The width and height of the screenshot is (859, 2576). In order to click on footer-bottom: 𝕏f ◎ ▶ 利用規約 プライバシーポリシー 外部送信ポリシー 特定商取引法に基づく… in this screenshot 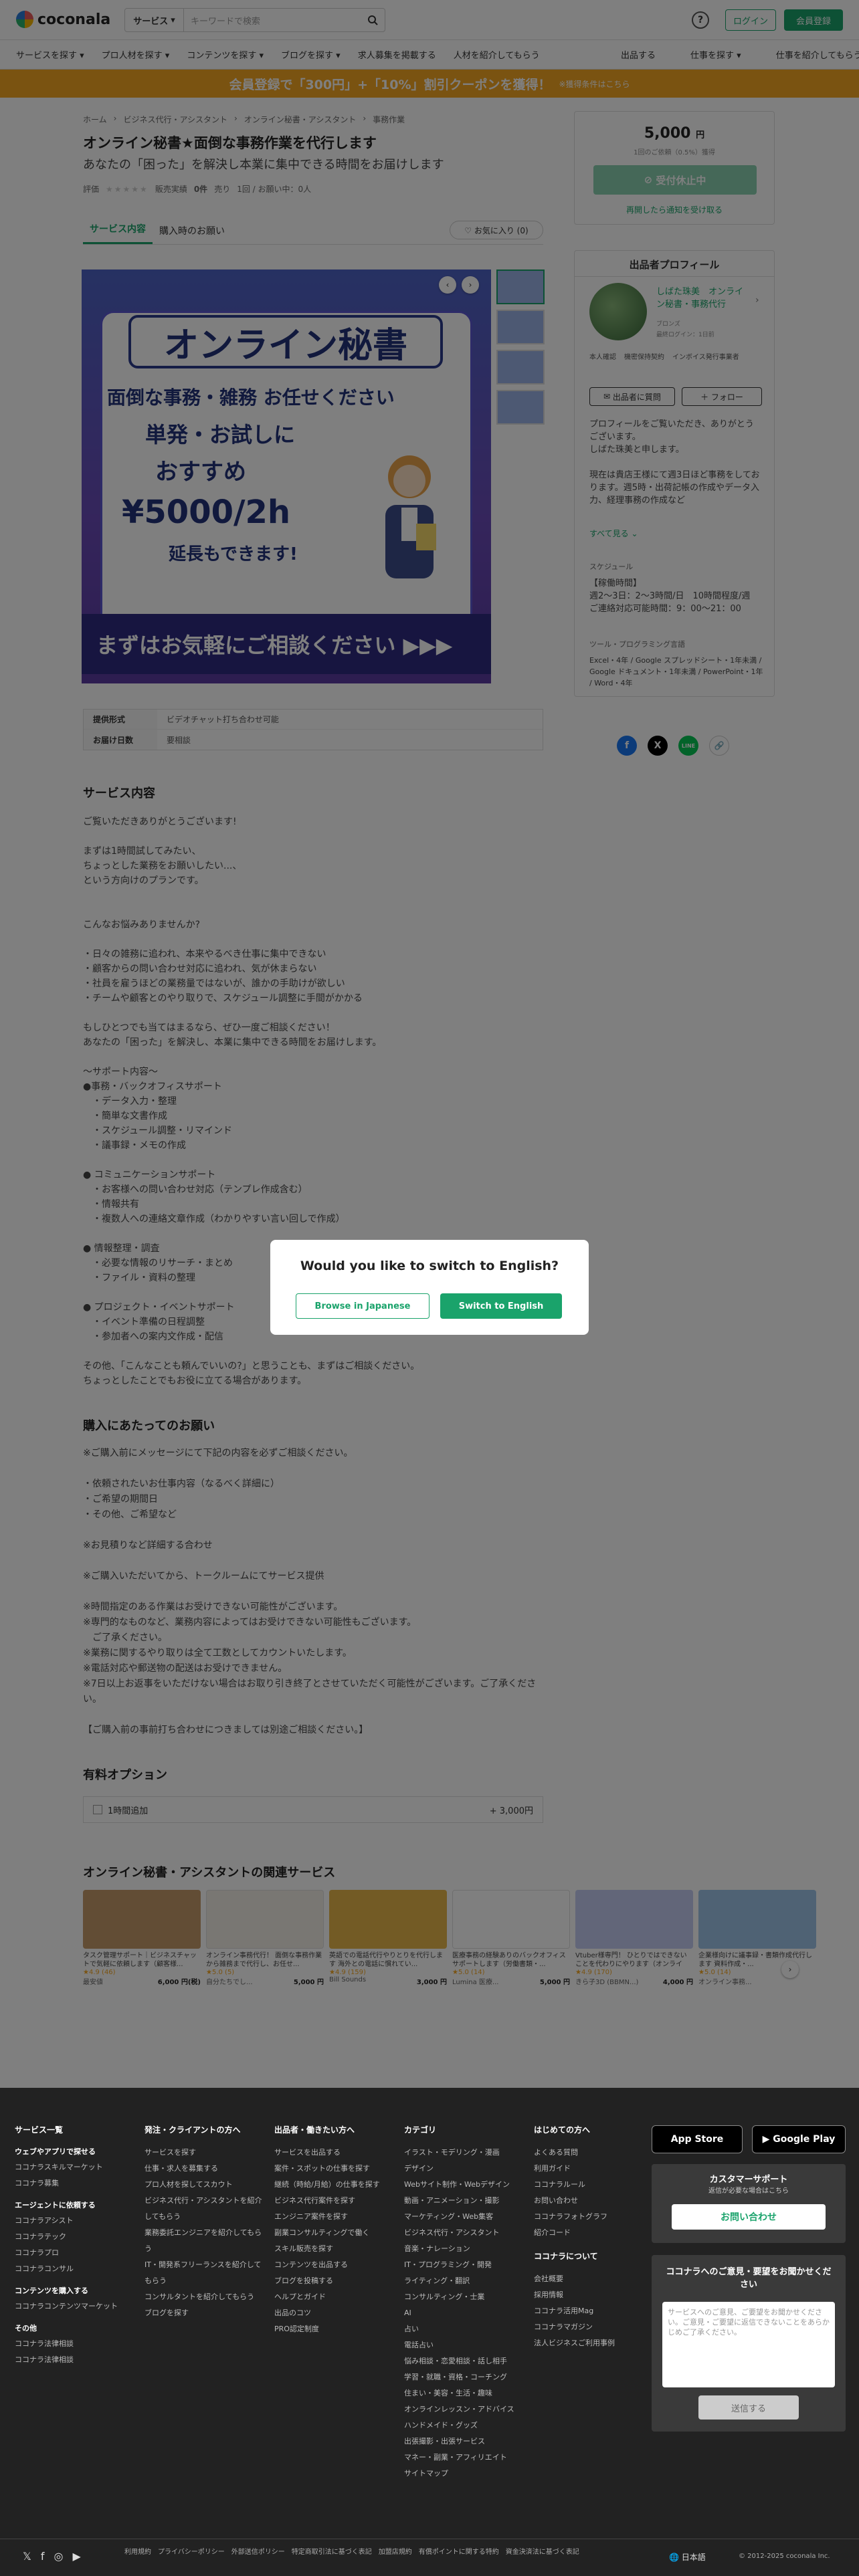, I will do `click(429, 2557)`.